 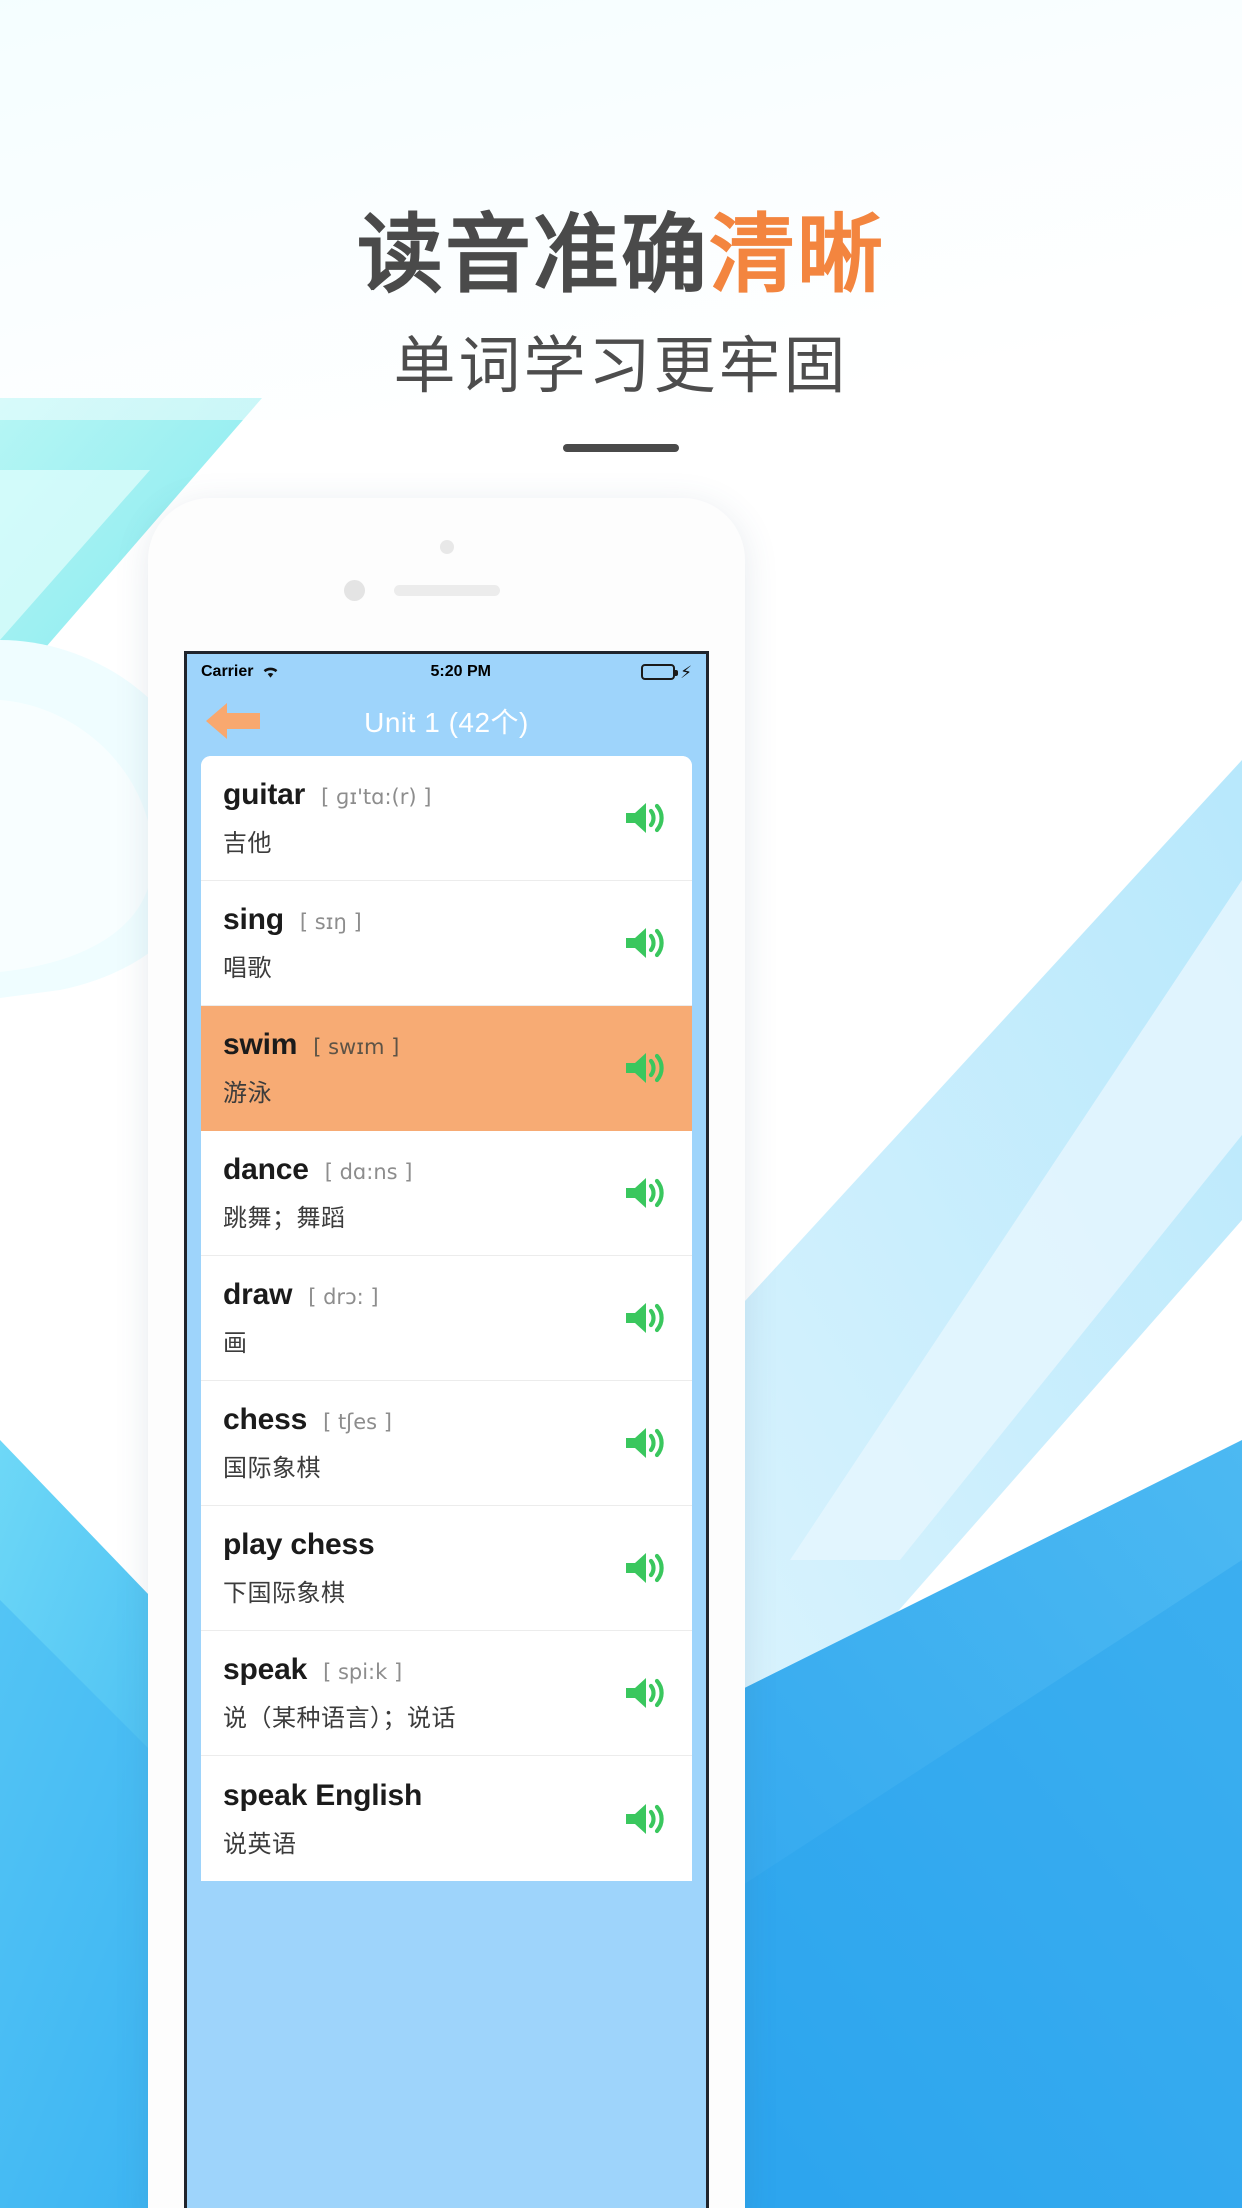 I want to click on clock-label: 5:20 PM, so click(x=460, y=671).